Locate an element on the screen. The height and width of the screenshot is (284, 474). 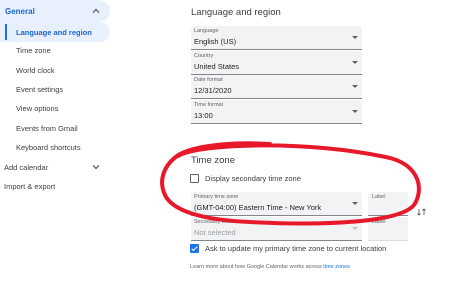
sidebar-item-keyboard-shortcuts: Keyboard shortcuts is located at coordinates (55, 147).